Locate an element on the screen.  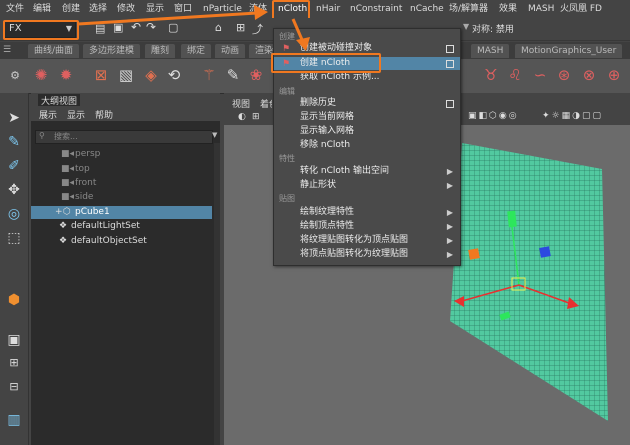
annotation-arrows is located at coordinates (193, 28).